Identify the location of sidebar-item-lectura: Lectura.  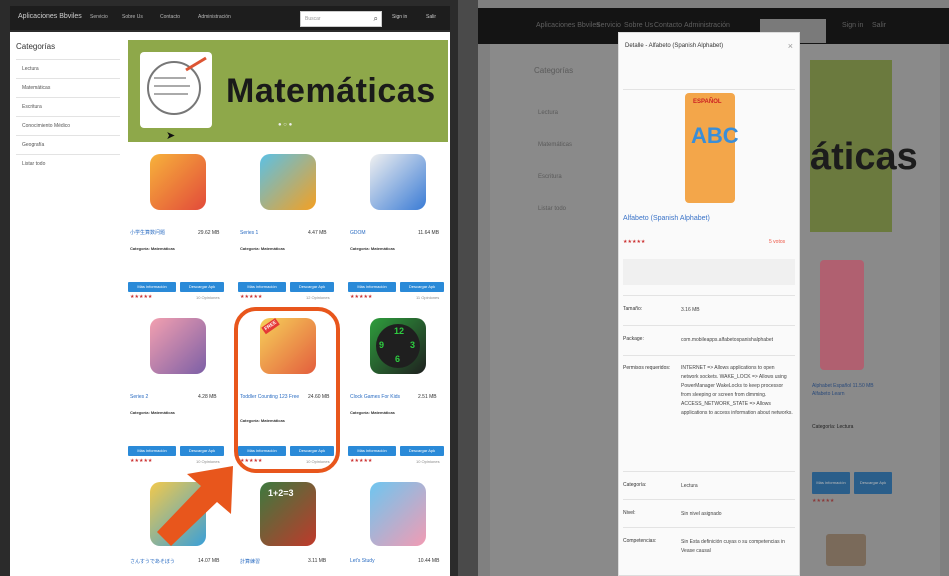
(68, 68).